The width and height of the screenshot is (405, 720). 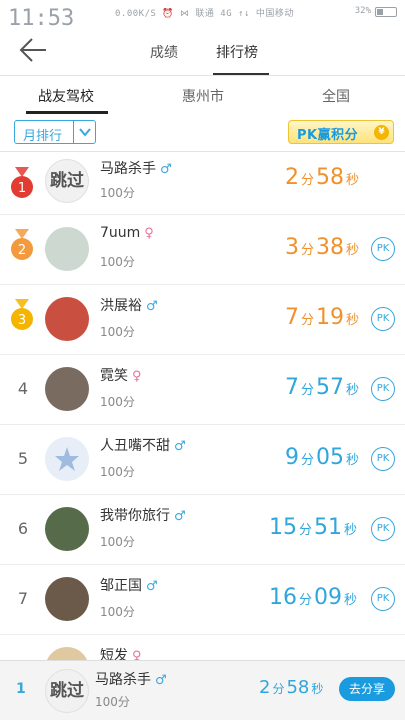 What do you see at coordinates (66, 96) in the screenshot?
I see `tab-school: 战友驾校` at bounding box center [66, 96].